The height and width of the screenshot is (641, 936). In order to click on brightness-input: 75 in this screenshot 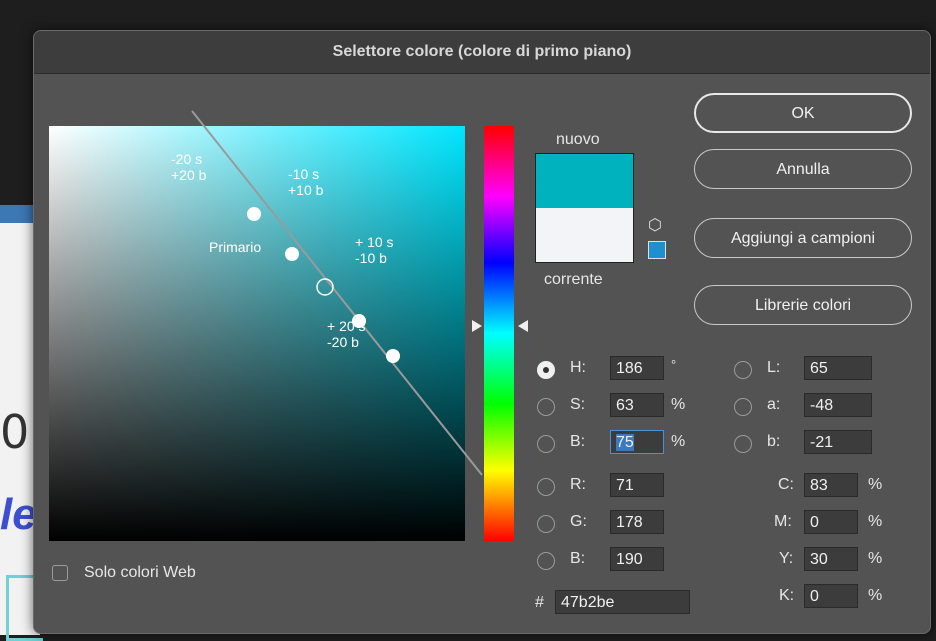, I will do `click(637, 442)`.